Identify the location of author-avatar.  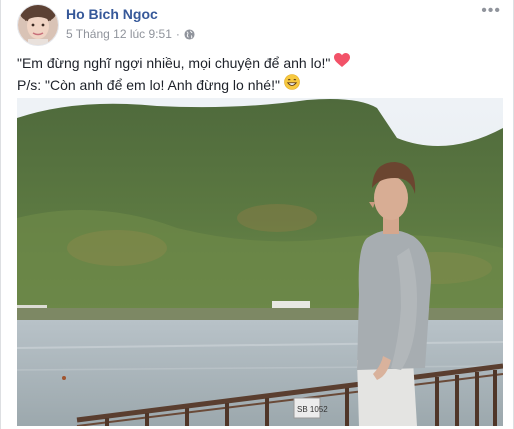
(38, 25).